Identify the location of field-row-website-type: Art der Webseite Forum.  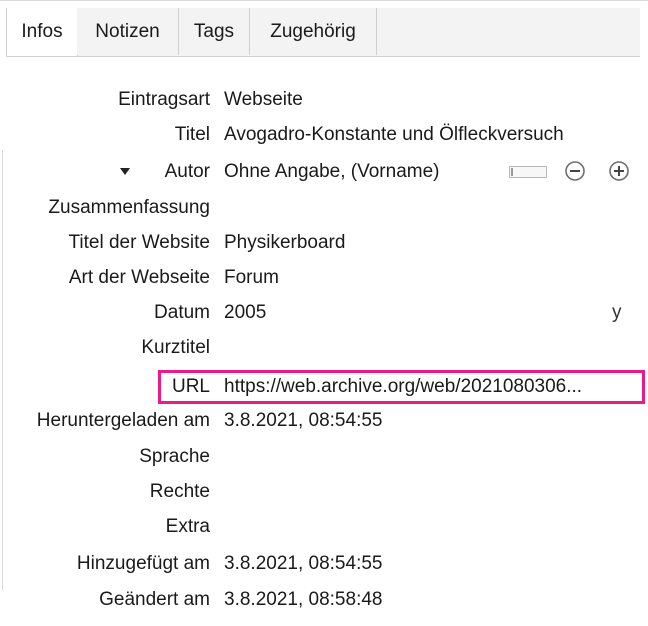
(324, 278).